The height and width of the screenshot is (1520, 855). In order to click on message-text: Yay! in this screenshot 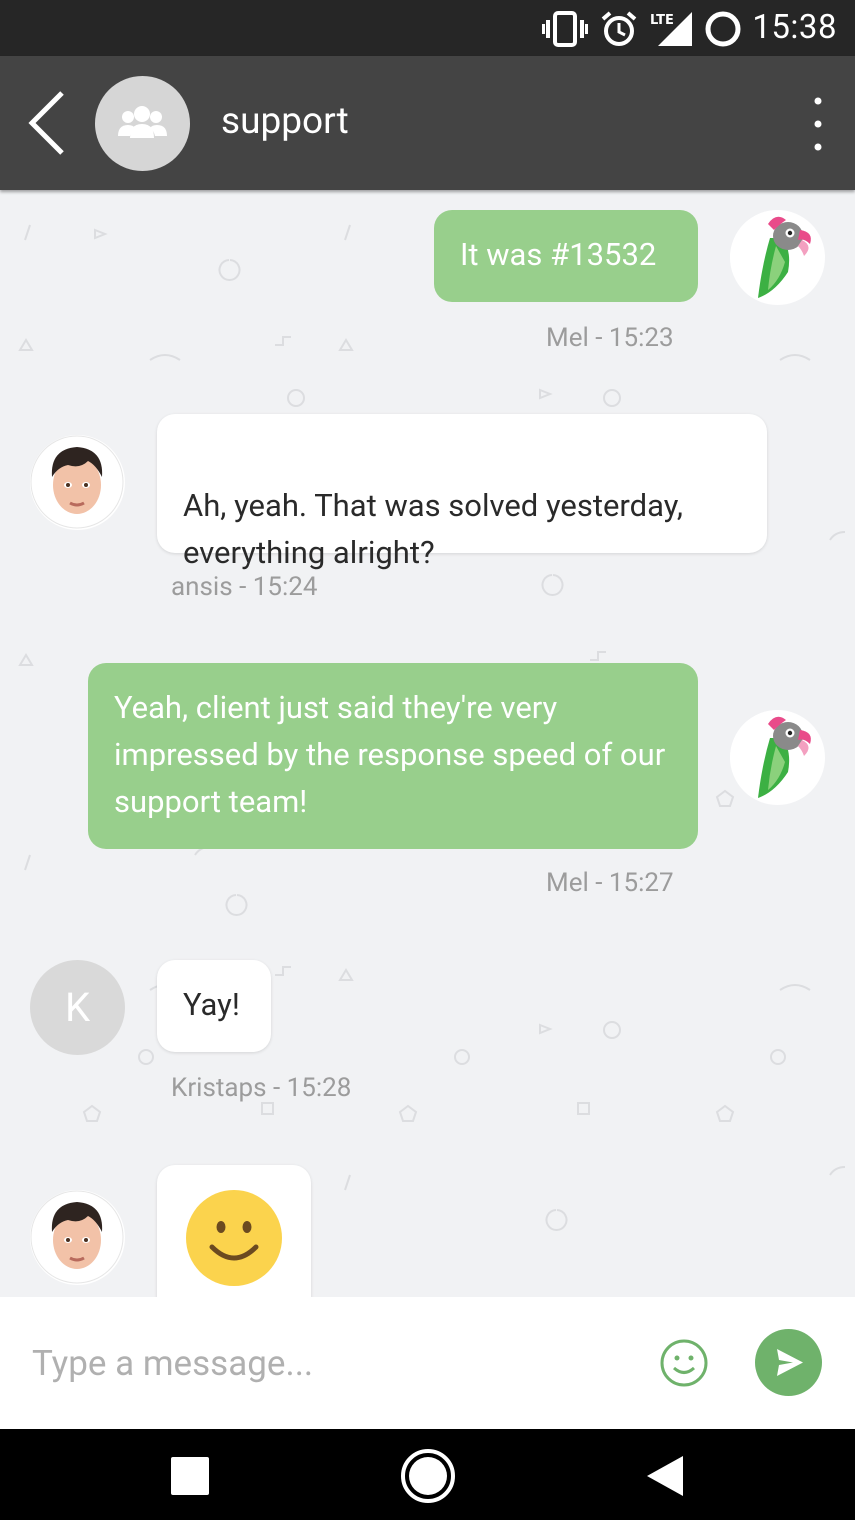, I will do `click(211, 1004)`.